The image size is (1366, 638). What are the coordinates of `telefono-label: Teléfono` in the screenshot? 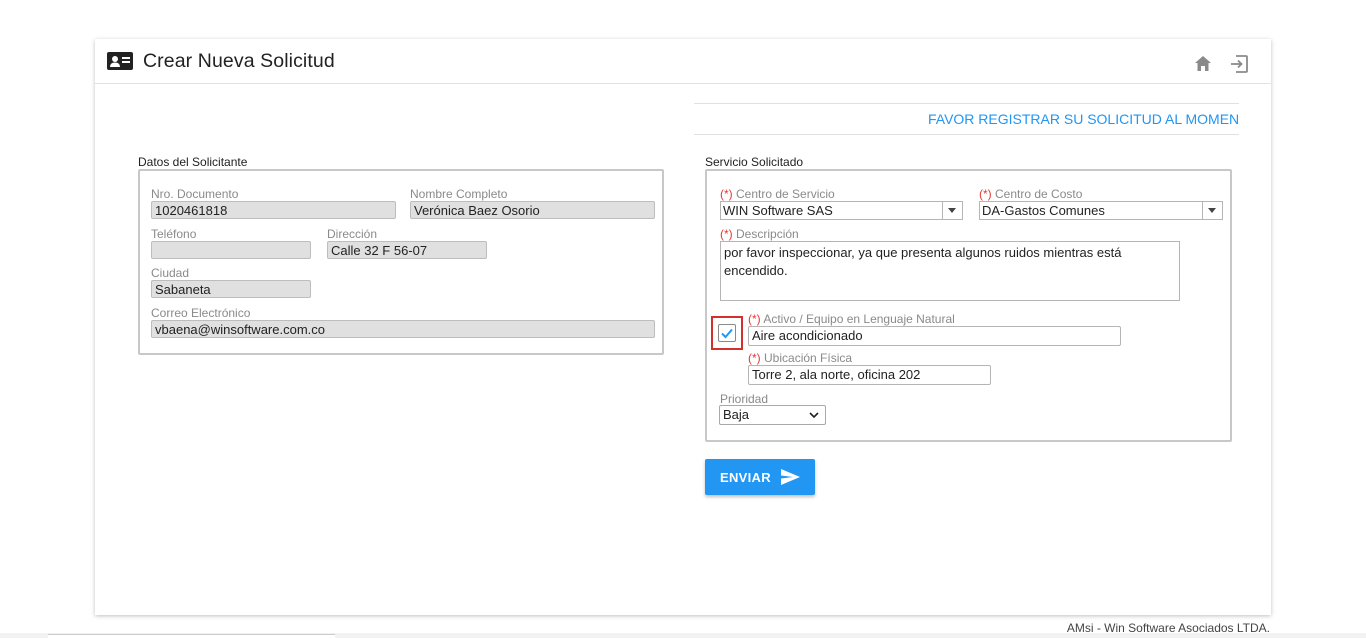 It's located at (174, 234).